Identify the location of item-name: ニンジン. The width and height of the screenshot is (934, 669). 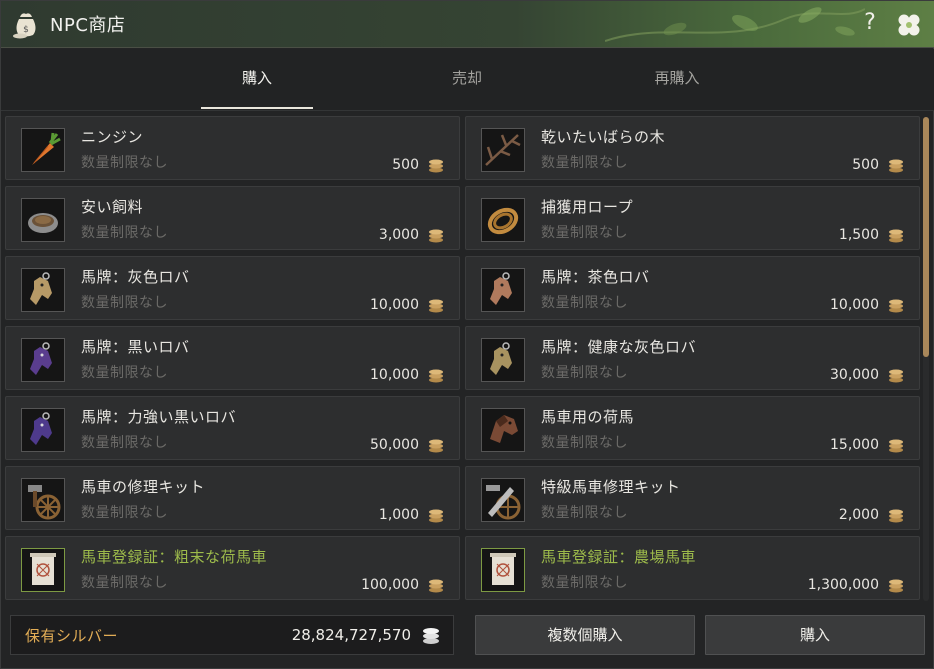
(112, 137).